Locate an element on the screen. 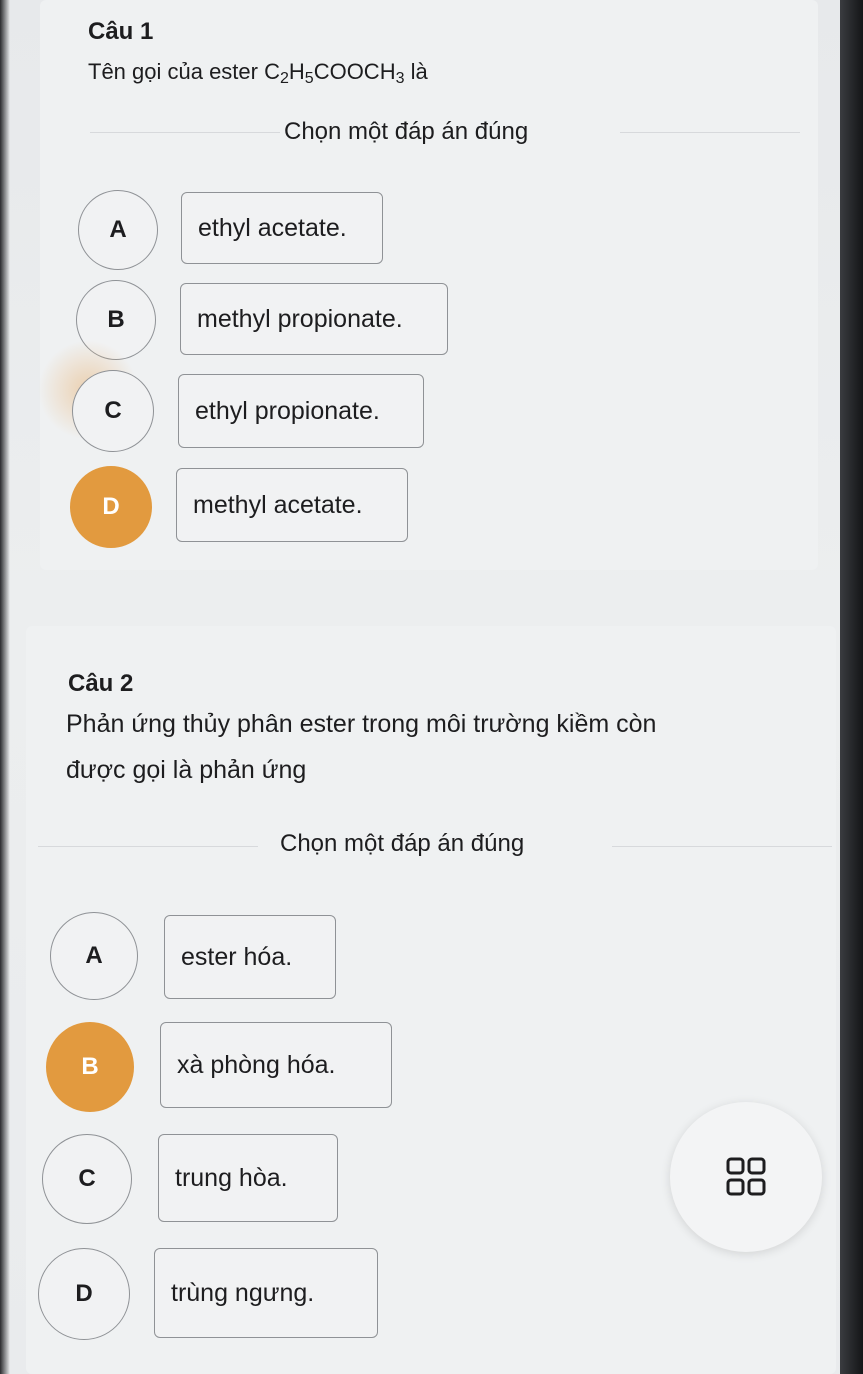 The height and width of the screenshot is (1374, 863). question-1-prompt: Chọn một đáp án đúng is located at coordinates (406, 131).